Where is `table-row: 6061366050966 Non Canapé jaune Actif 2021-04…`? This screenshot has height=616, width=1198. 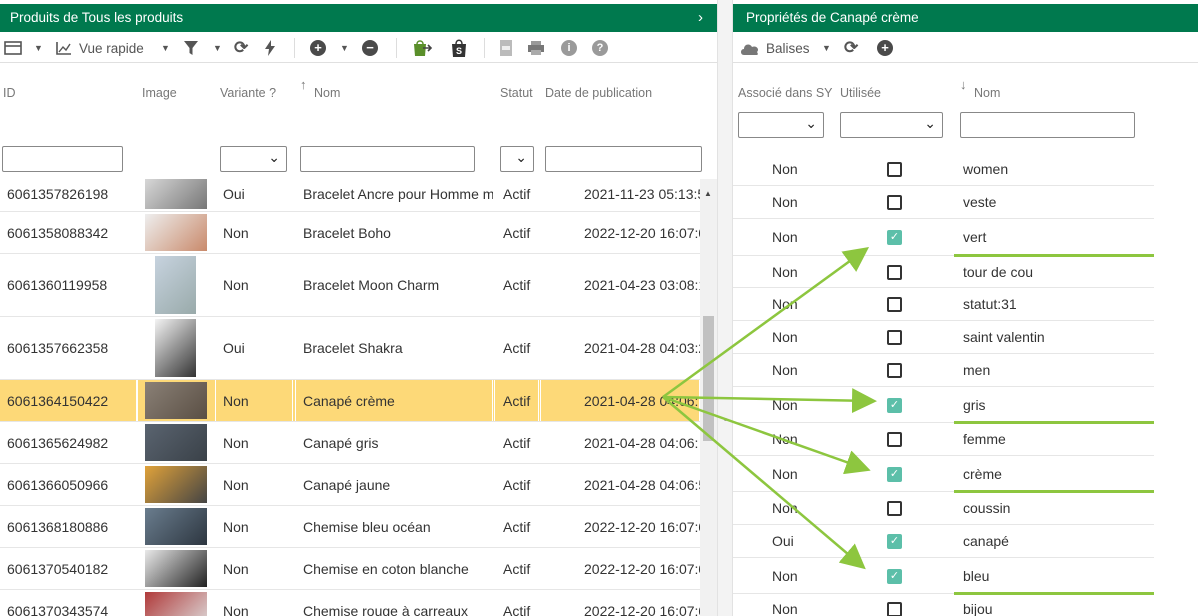
table-row: 6061366050966 Non Canapé jaune Actif 2021-04… is located at coordinates (350, 485).